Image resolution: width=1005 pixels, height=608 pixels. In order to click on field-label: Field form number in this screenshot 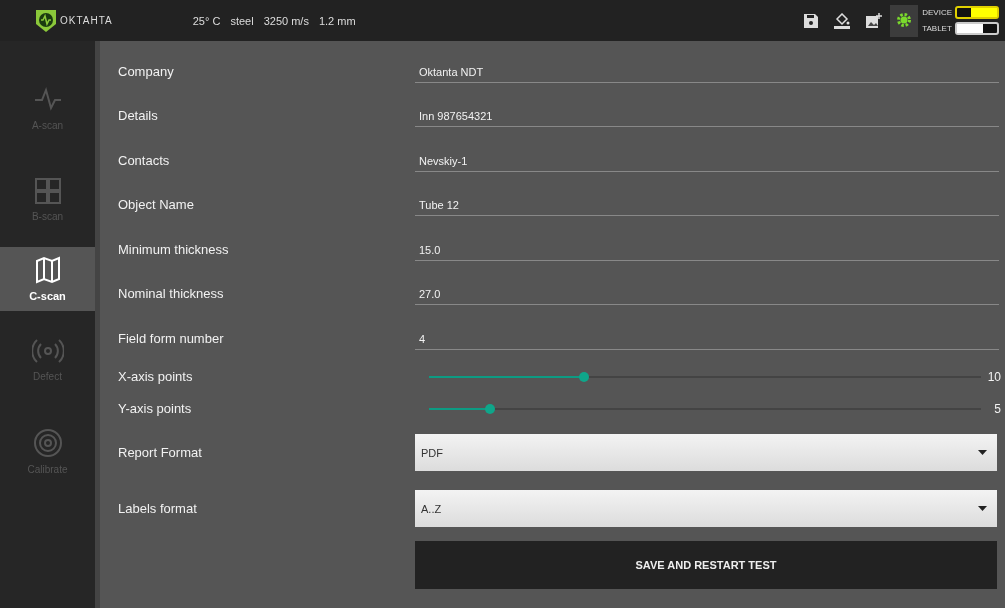, I will do `click(171, 338)`.